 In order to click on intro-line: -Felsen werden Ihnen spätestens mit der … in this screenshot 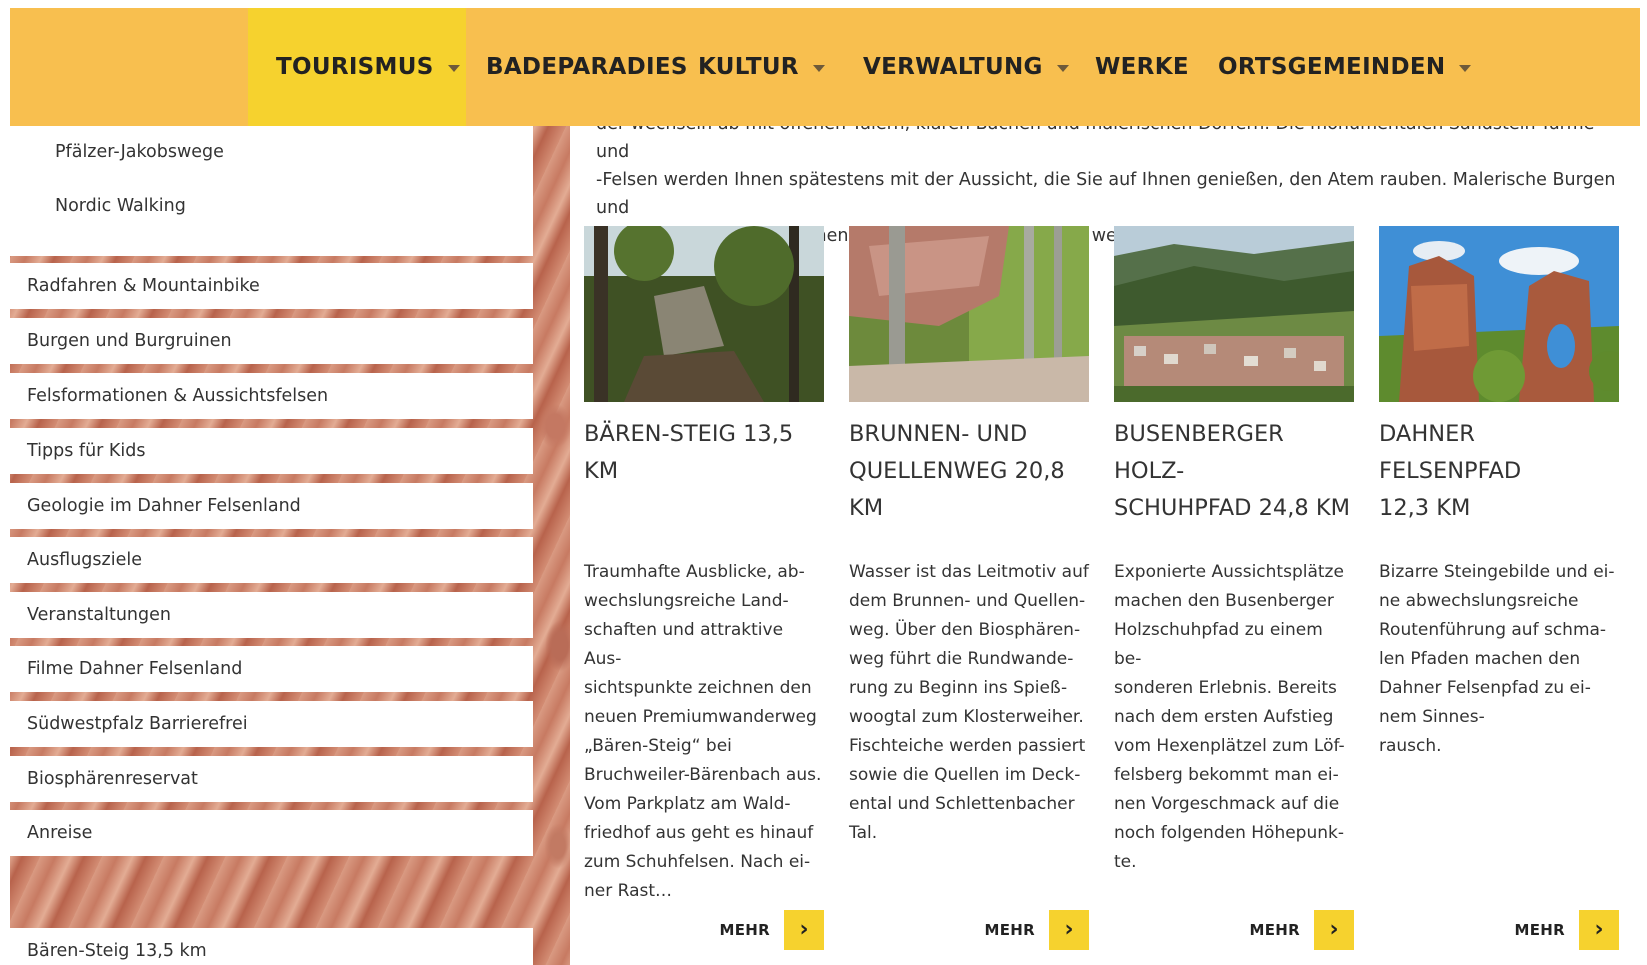, I will do `click(1106, 194)`.